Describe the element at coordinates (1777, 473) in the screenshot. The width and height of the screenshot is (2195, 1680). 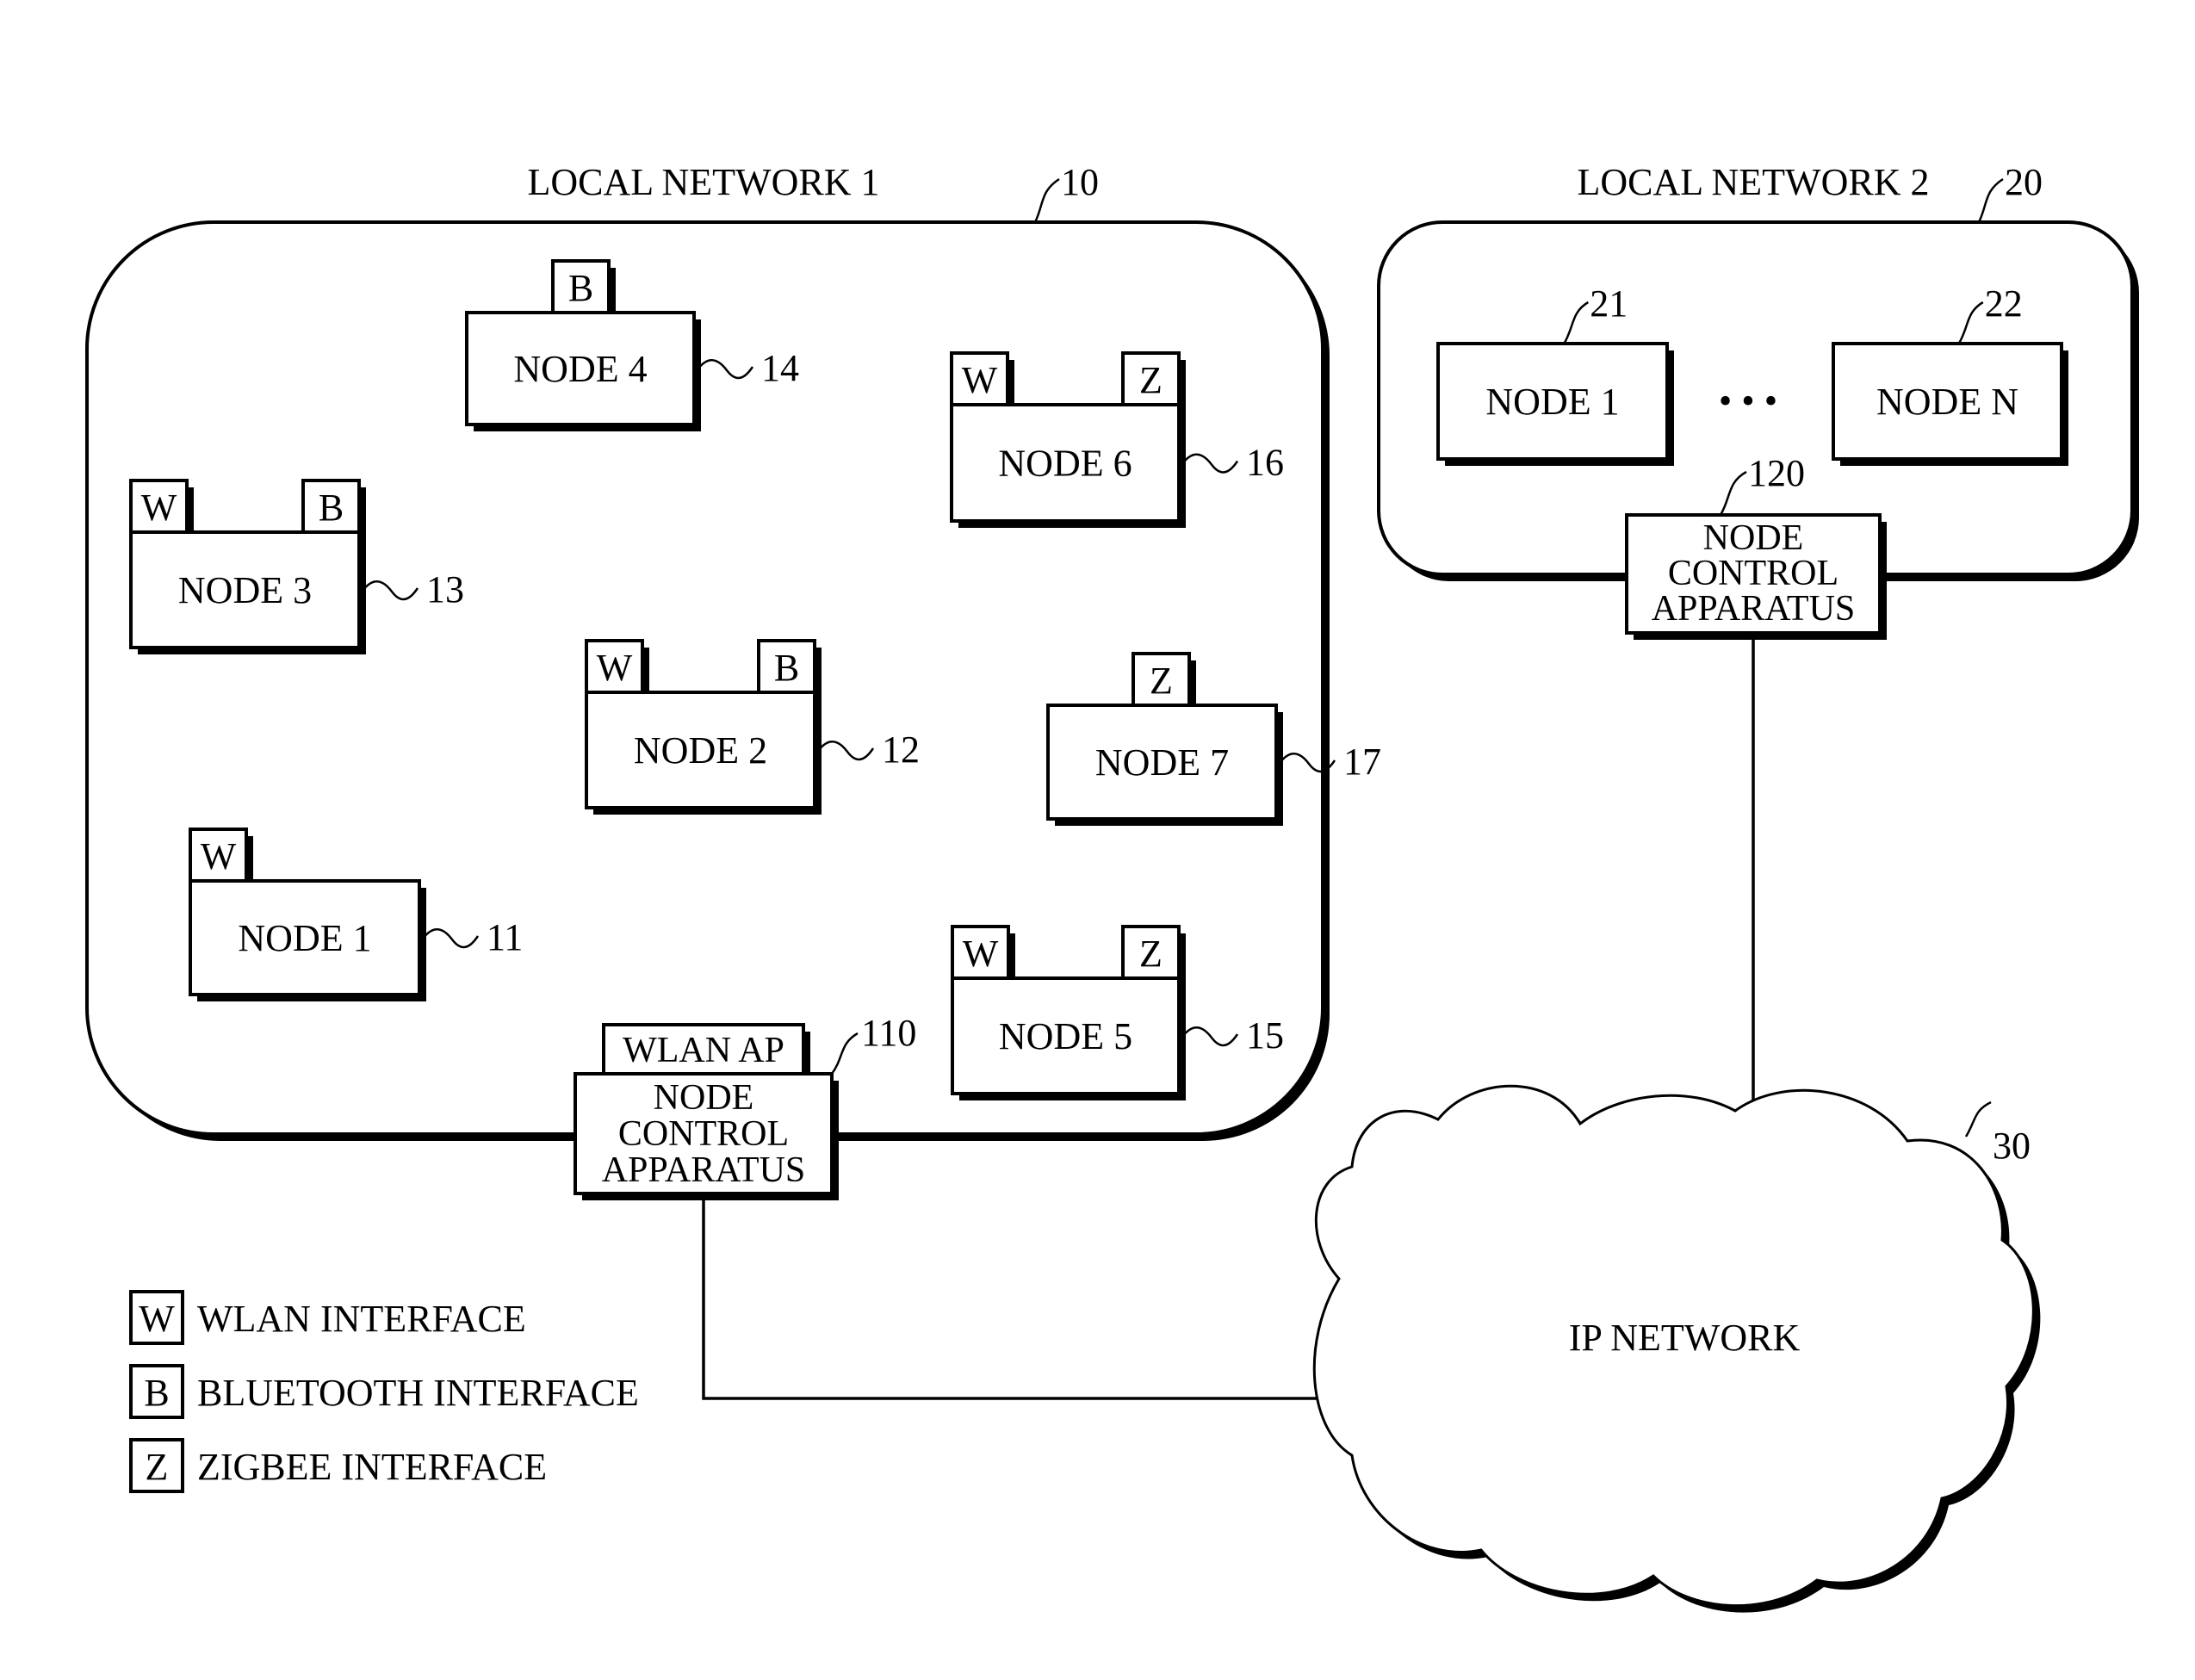
I see `ref-number: 120` at that location.